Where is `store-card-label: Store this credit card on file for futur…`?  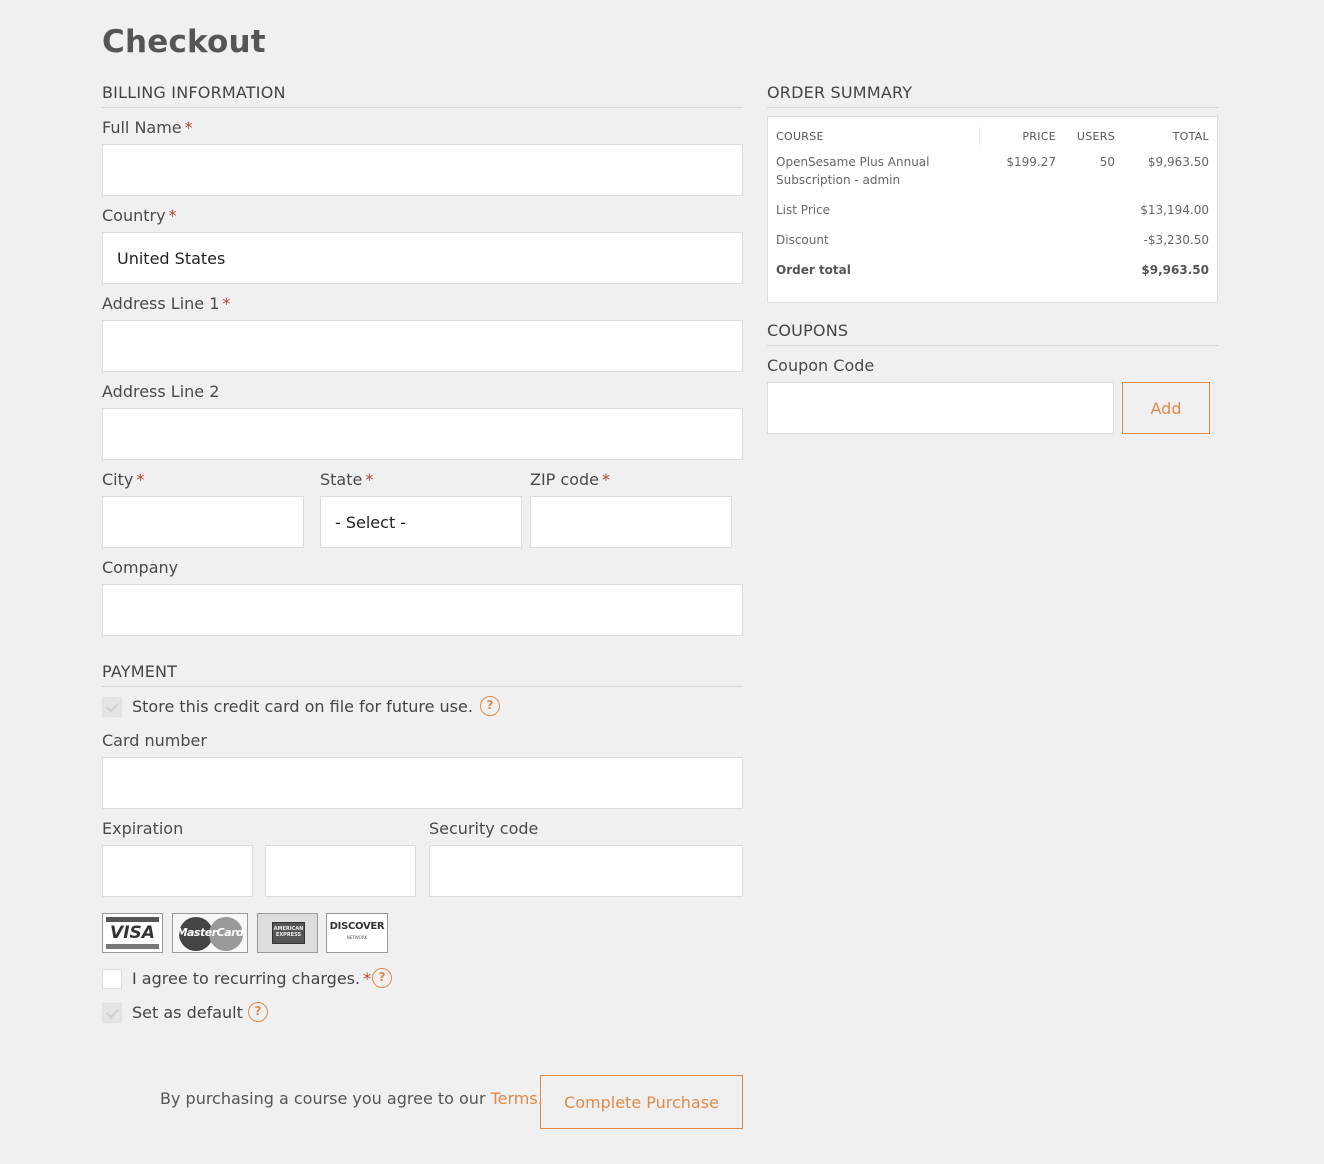
store-card-label: Store this credit card on file for futur… is located at coordinates (302, 706).